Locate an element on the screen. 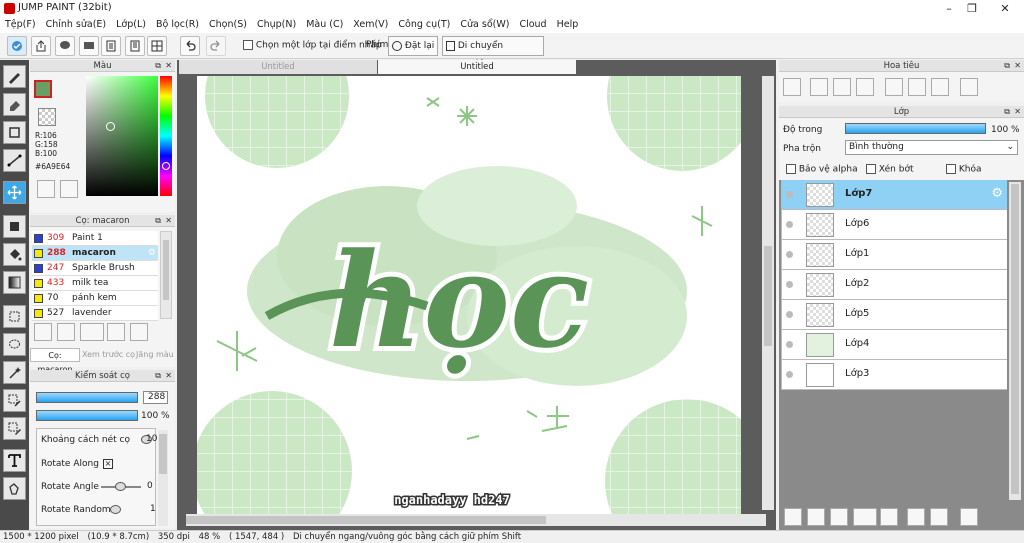 The width and height of the screenshot is (1024, 543). move-horizontal-vertical-button: Di chuyển ngang/dọc is located at coordinates (493, 52).